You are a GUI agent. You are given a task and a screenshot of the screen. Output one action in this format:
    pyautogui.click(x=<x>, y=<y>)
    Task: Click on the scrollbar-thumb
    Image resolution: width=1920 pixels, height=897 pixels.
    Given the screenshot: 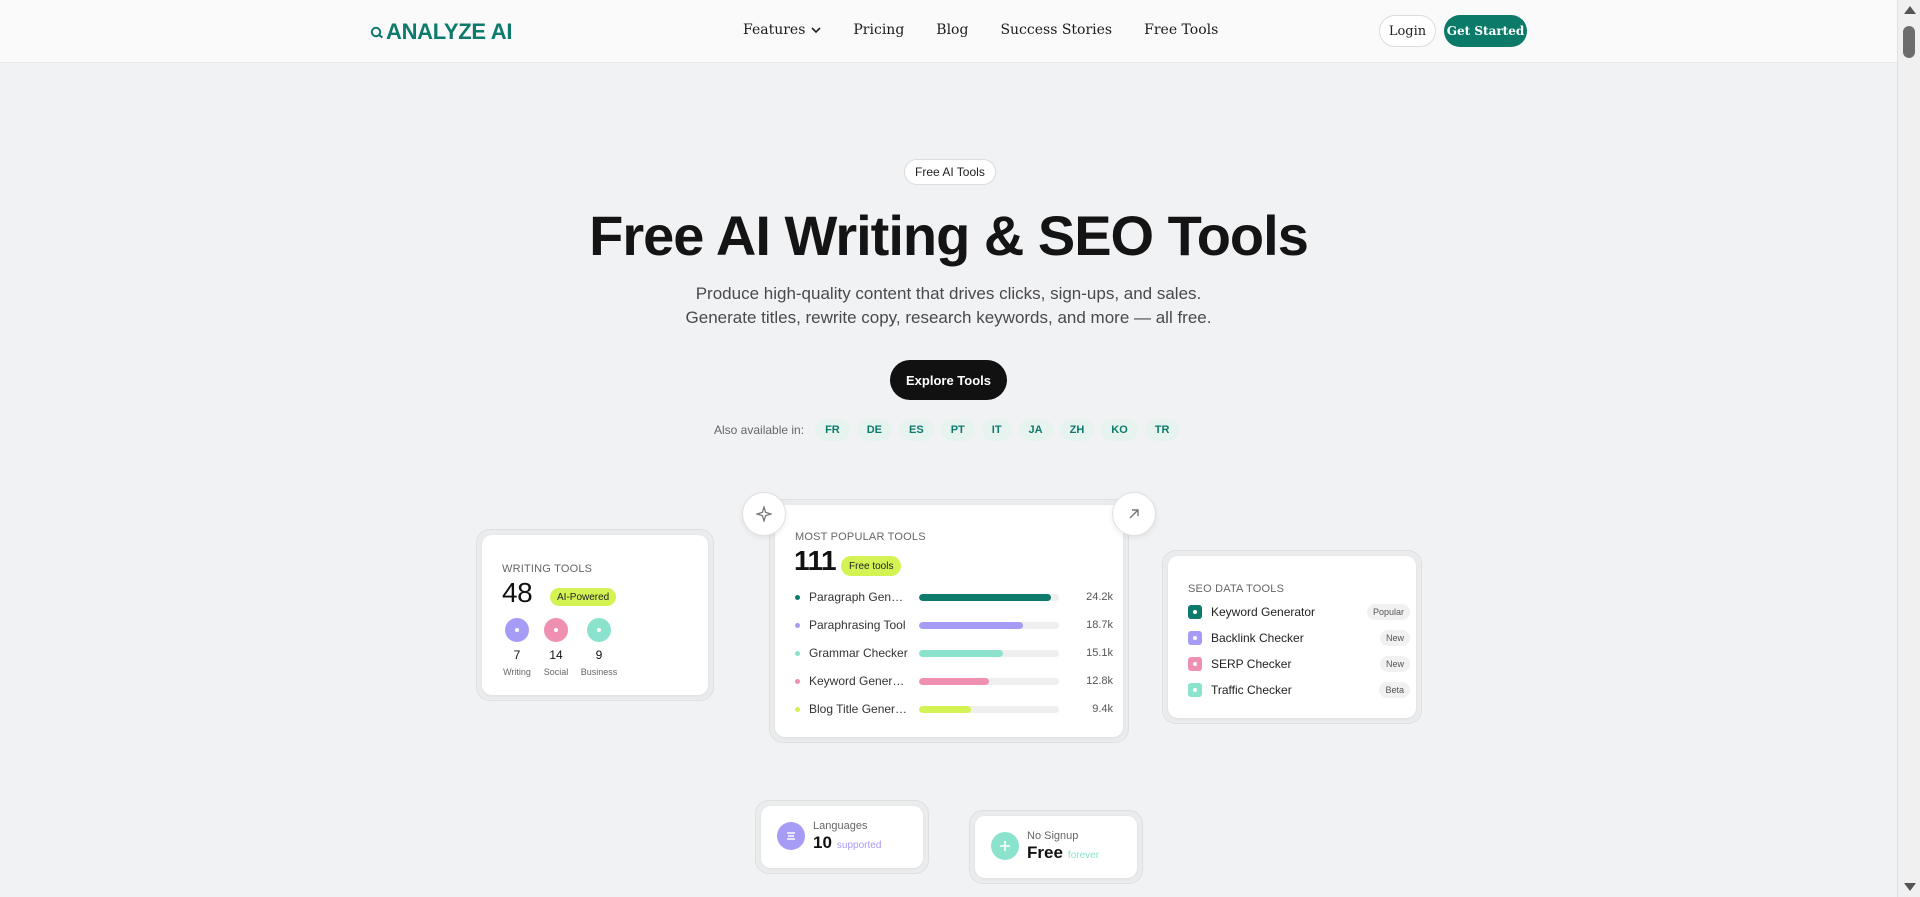 What is the action you would take?
    pyautogui.click(x=1909, y=42)
    